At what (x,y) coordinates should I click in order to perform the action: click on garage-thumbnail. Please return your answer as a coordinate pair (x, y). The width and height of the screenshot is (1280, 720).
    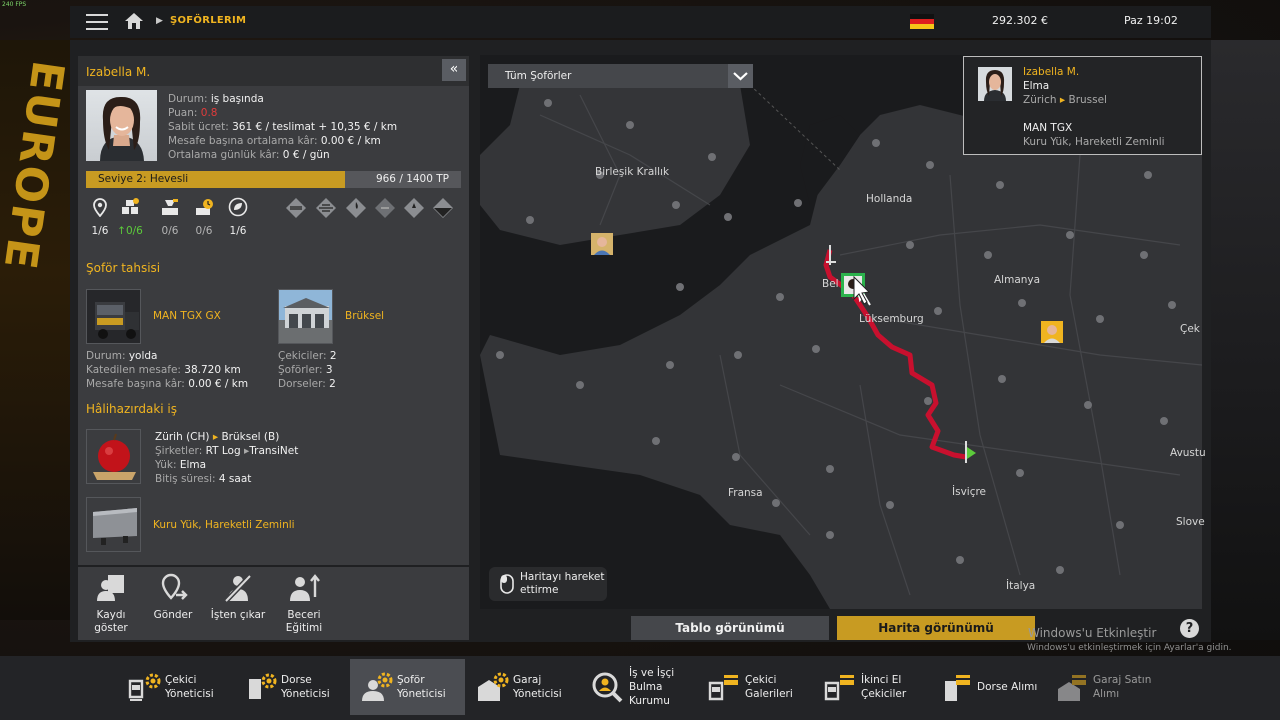
    Looking at the image, I should click on (305, 316).